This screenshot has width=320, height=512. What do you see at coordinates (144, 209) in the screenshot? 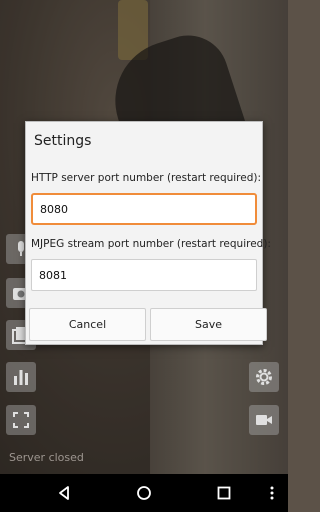
I see `http-port-input` at bounding box center [144, 209].